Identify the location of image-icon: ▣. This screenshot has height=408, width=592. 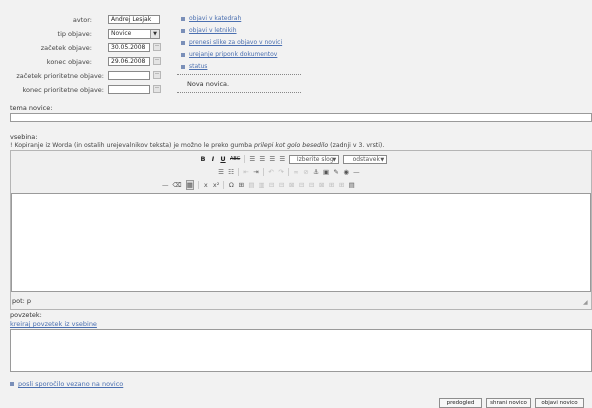
(326, 172).